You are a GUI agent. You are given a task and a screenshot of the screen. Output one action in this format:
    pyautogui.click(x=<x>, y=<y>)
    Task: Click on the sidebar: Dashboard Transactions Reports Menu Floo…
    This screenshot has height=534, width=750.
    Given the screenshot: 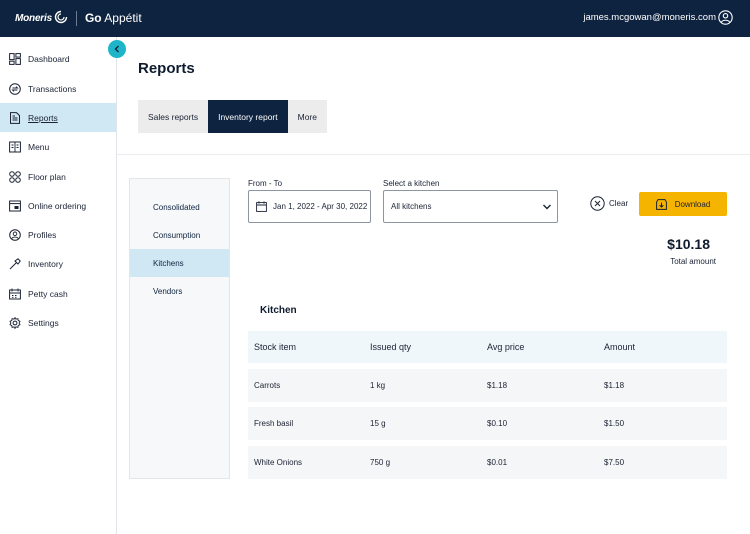 What is the action you would take?
    pyautogui.click(x=58, y=285)
    